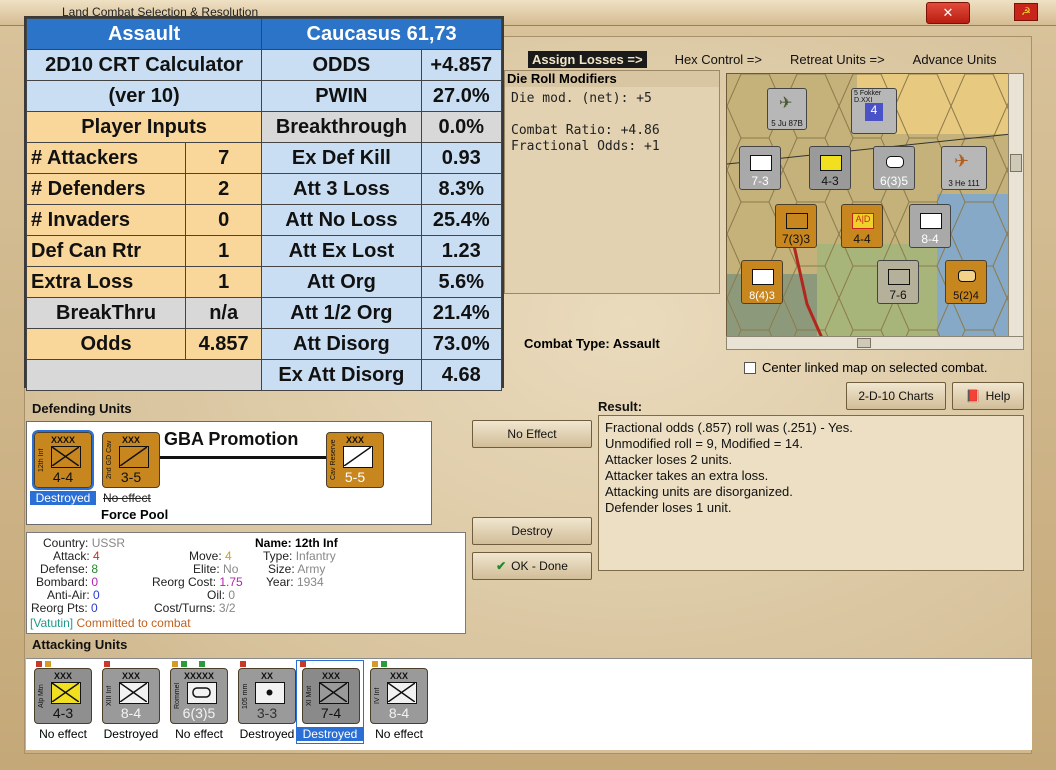  Describe the element at coordinates (587, 59) in the screenshot. I see `tab-assign-losses: Assign Losses =>` at that location.